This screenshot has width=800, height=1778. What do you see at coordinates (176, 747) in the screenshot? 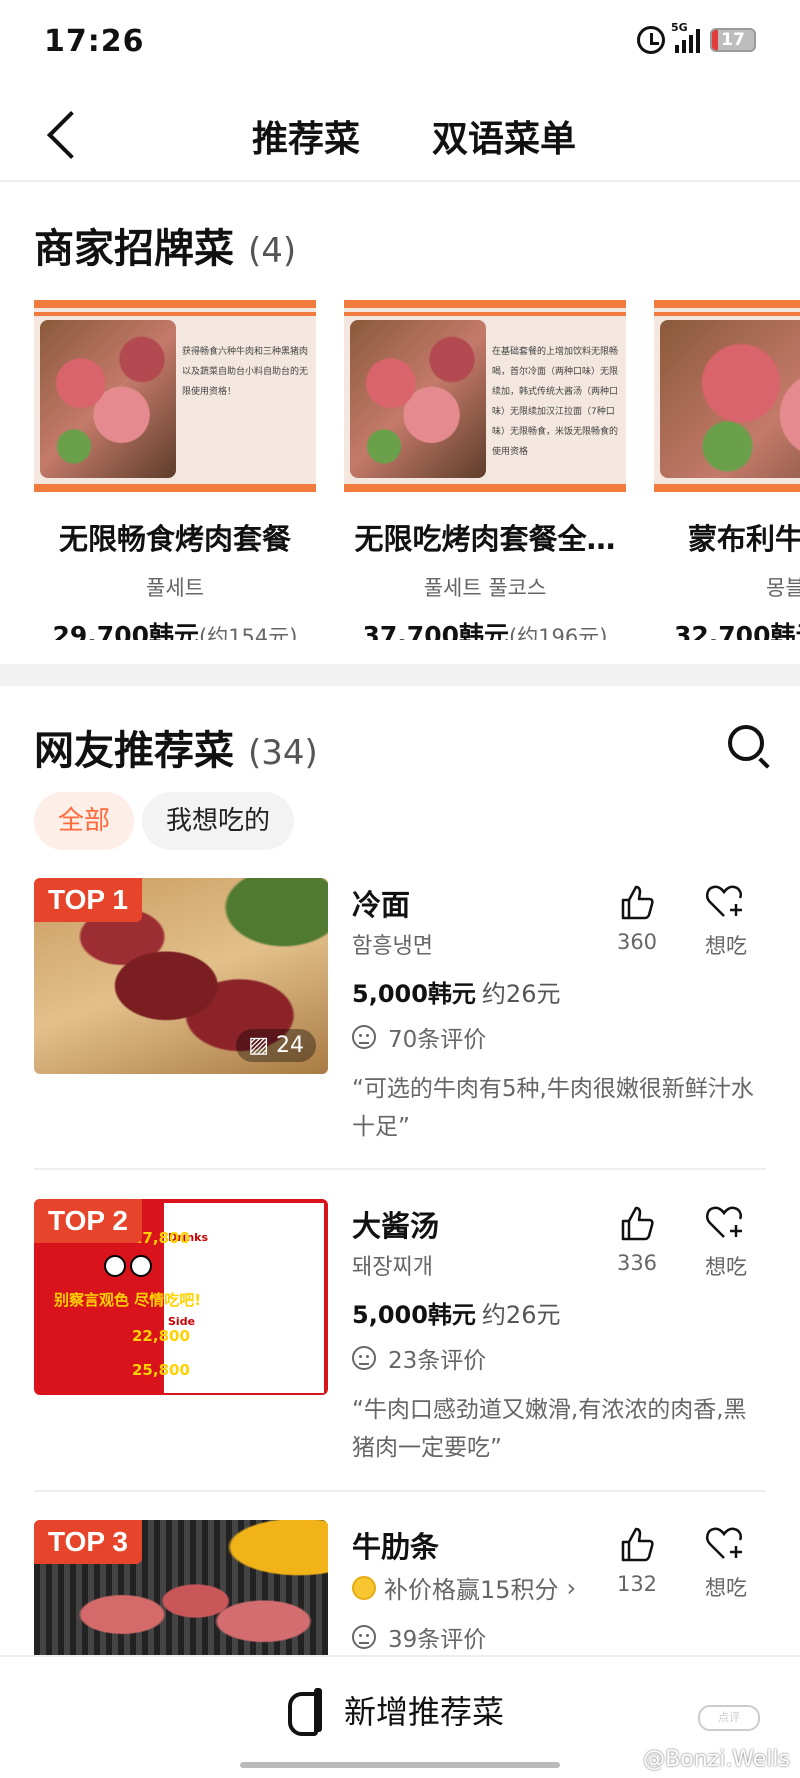
I see `recommend-section-title: 网友推荐菜 (34)` at bounding box center [176, 747].